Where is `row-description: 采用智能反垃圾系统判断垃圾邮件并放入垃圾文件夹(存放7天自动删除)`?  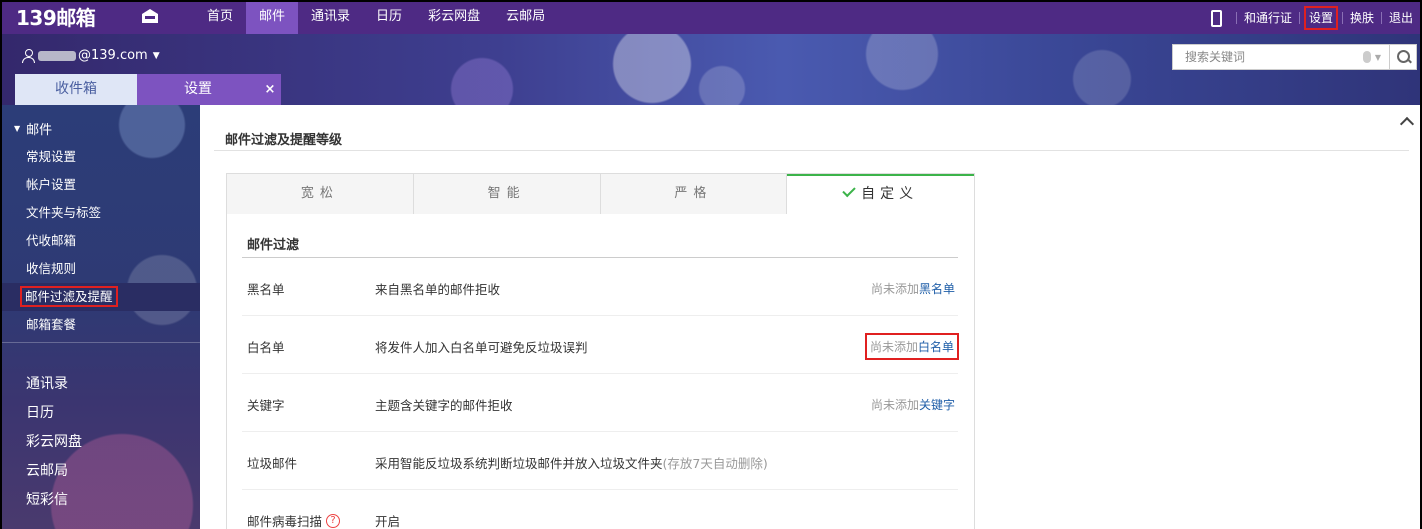 row-description: 采用智能反垃圾系统判断垃圾邮件并放入垃圾文件夹(存放7天自动删除) is located at coordinates (571, 462).